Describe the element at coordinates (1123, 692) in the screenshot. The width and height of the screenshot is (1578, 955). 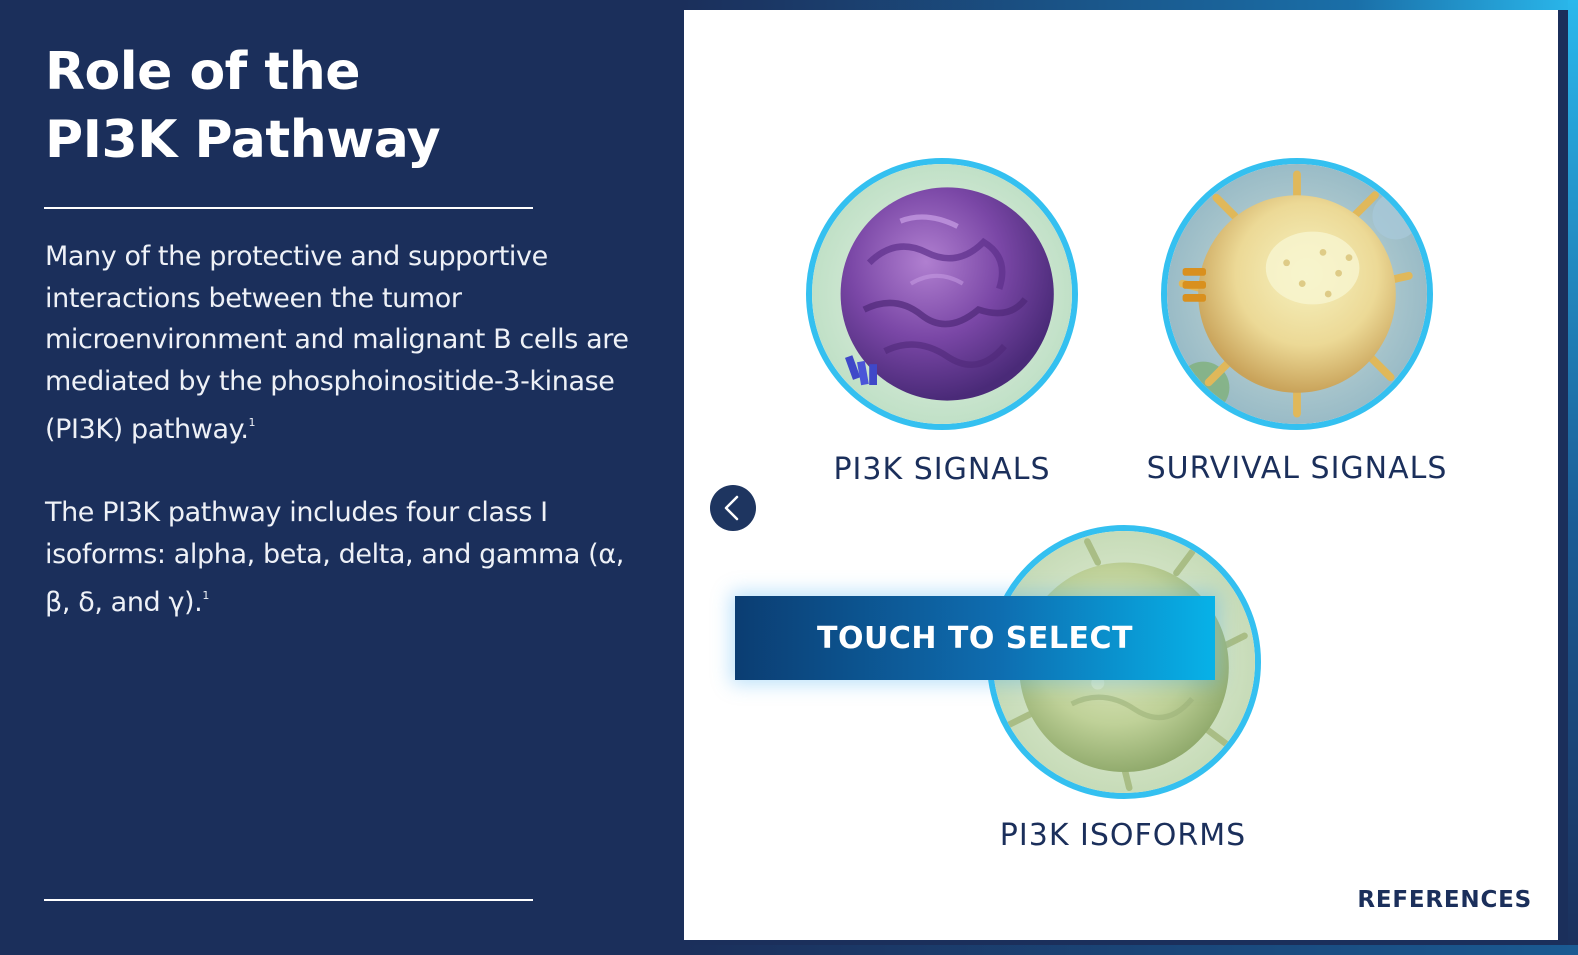
I see `pi3k-isoforms-button: PI3K ISOFORMS` at that location.